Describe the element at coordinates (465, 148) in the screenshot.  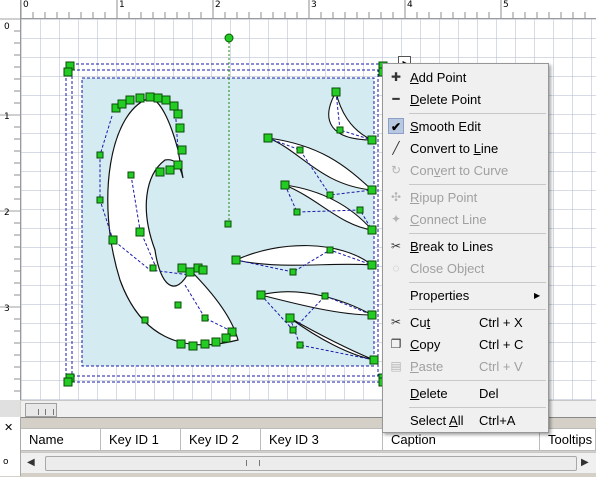
I see `menu-item-convert-to-line: ╱ Convert to Line` at that location.